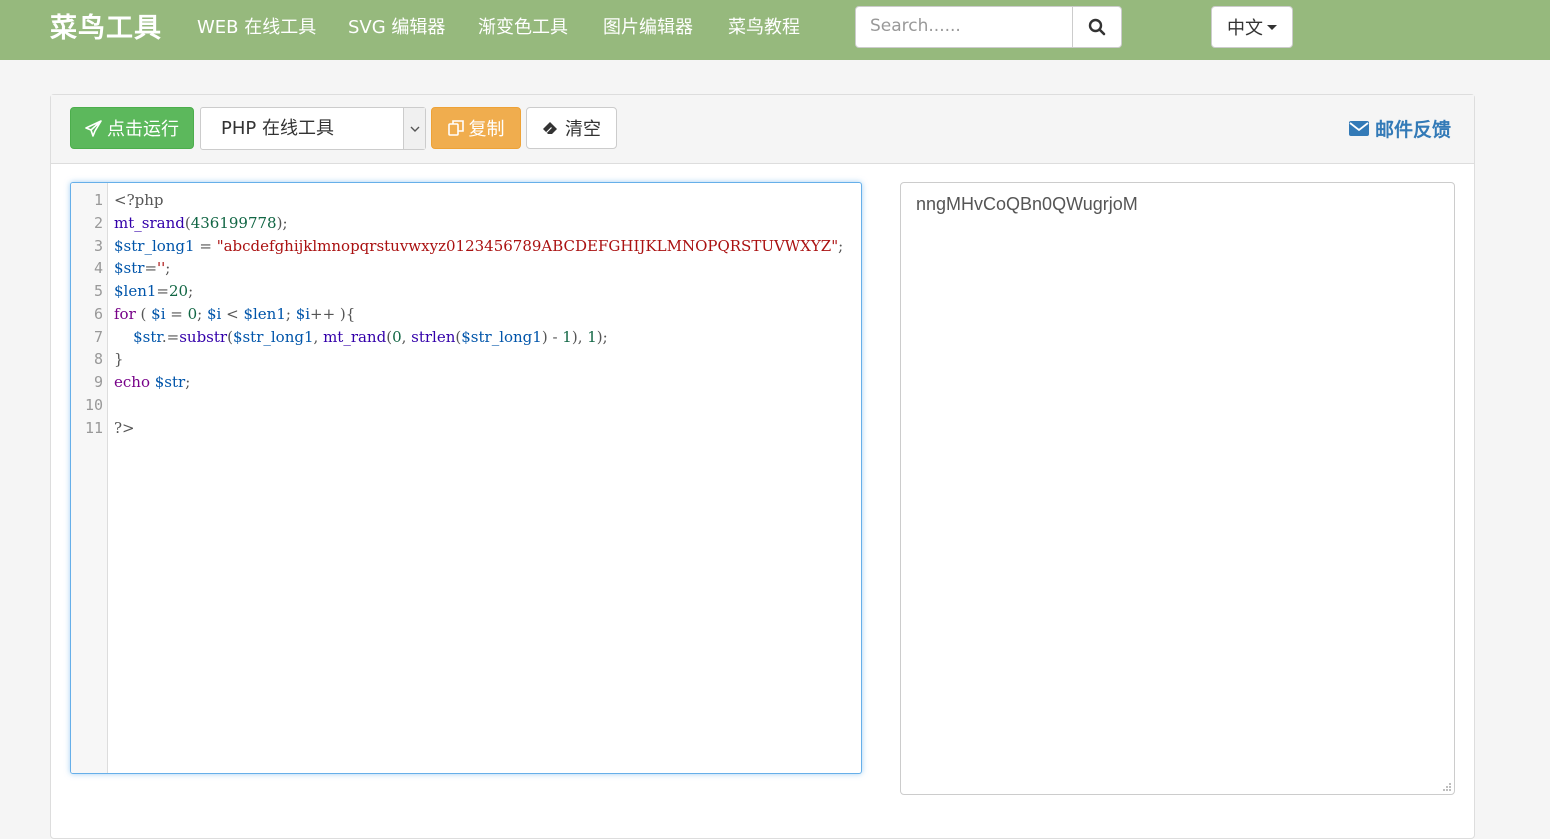 This screenshot has width=1550, height=839. I want to click on language-dropdown: 中文, so click(1252, 27).